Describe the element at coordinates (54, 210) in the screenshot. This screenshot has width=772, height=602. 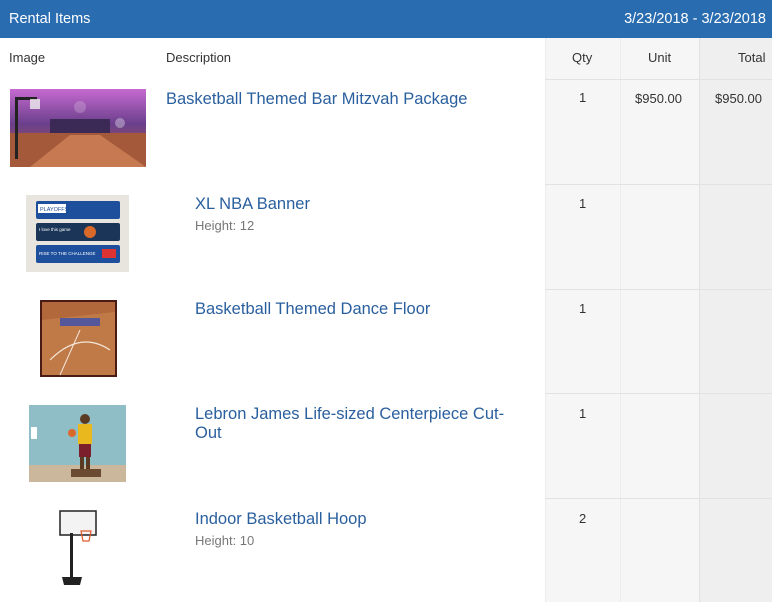
I see `banner-text-1: PLAYOFFS` at that location.